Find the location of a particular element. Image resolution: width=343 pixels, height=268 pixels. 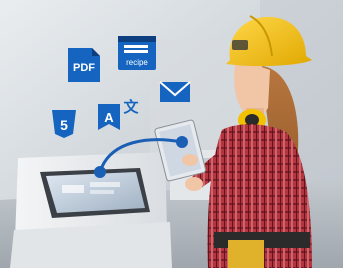

translate-latin-label: A is located at coordinates (109, 117).